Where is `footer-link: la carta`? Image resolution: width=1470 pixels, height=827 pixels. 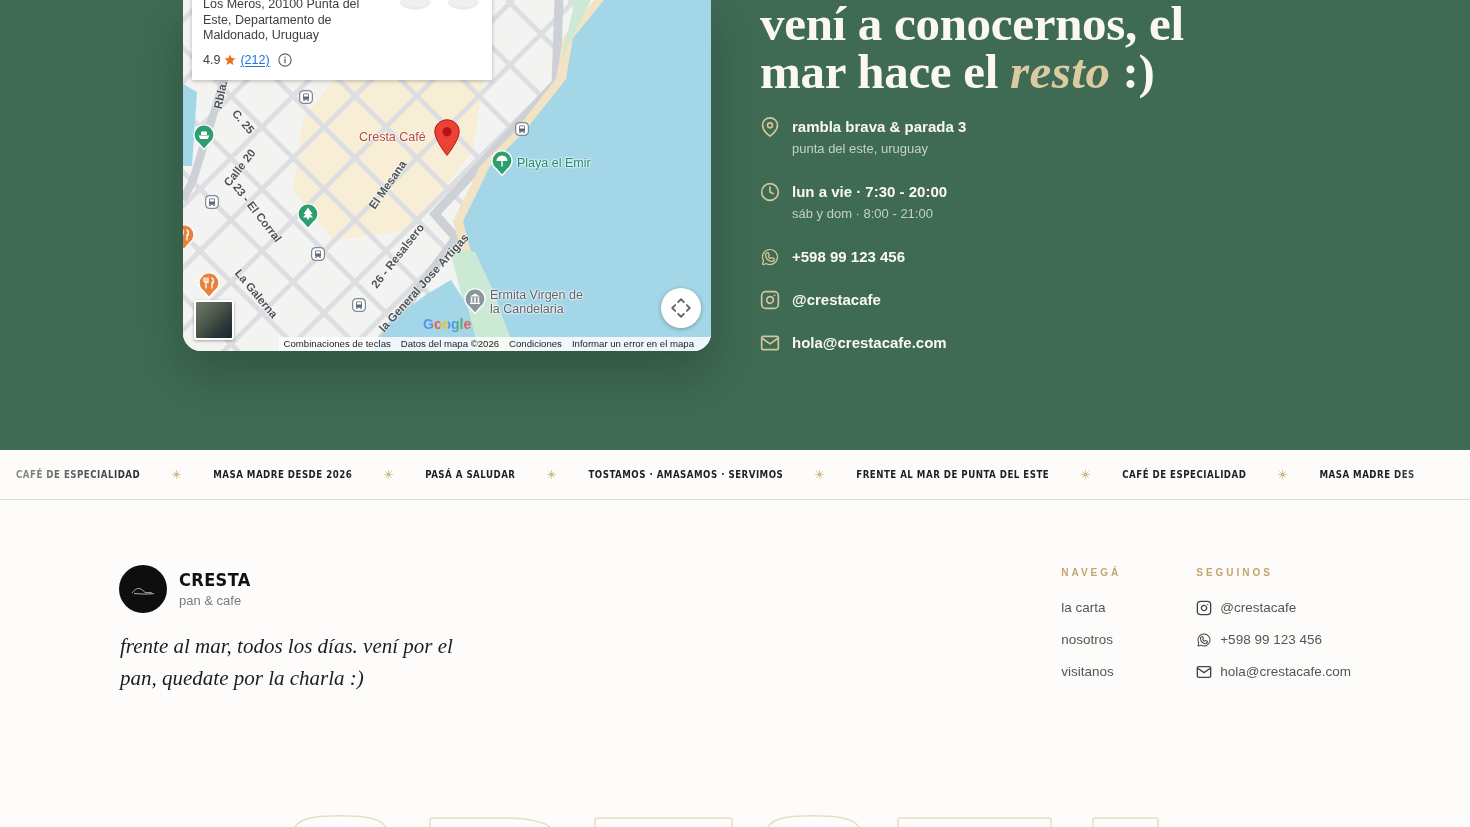
footer-link: la carta is located at coordinates (1083, 608).